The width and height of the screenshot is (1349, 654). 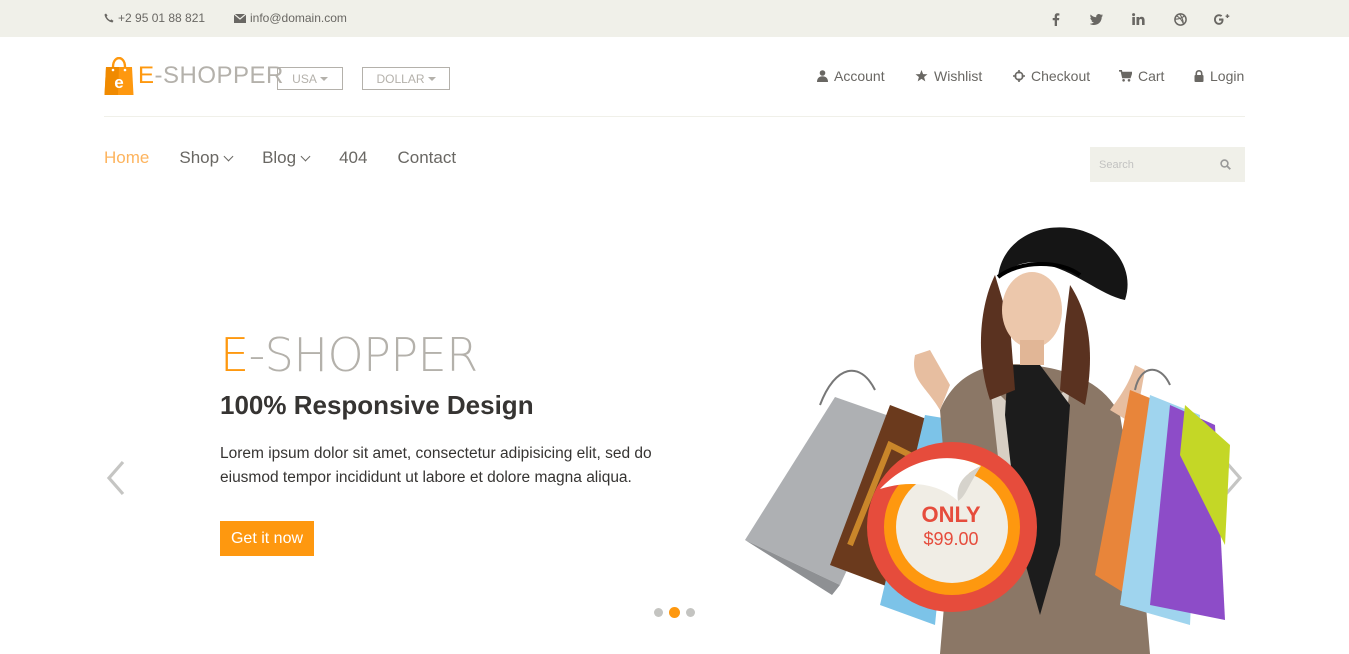 What do you see at coordinates (1019, 76) in the screenshot?
I see `crosshairs-icon` at bounding box center [1019, 76].